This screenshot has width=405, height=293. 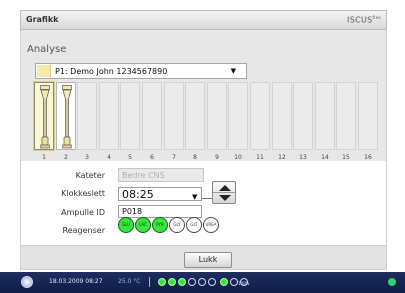 What do you see at coordinates (66, 157) in the screenshot?
I see `slot-number: 2` at bounding box center [66, 157].